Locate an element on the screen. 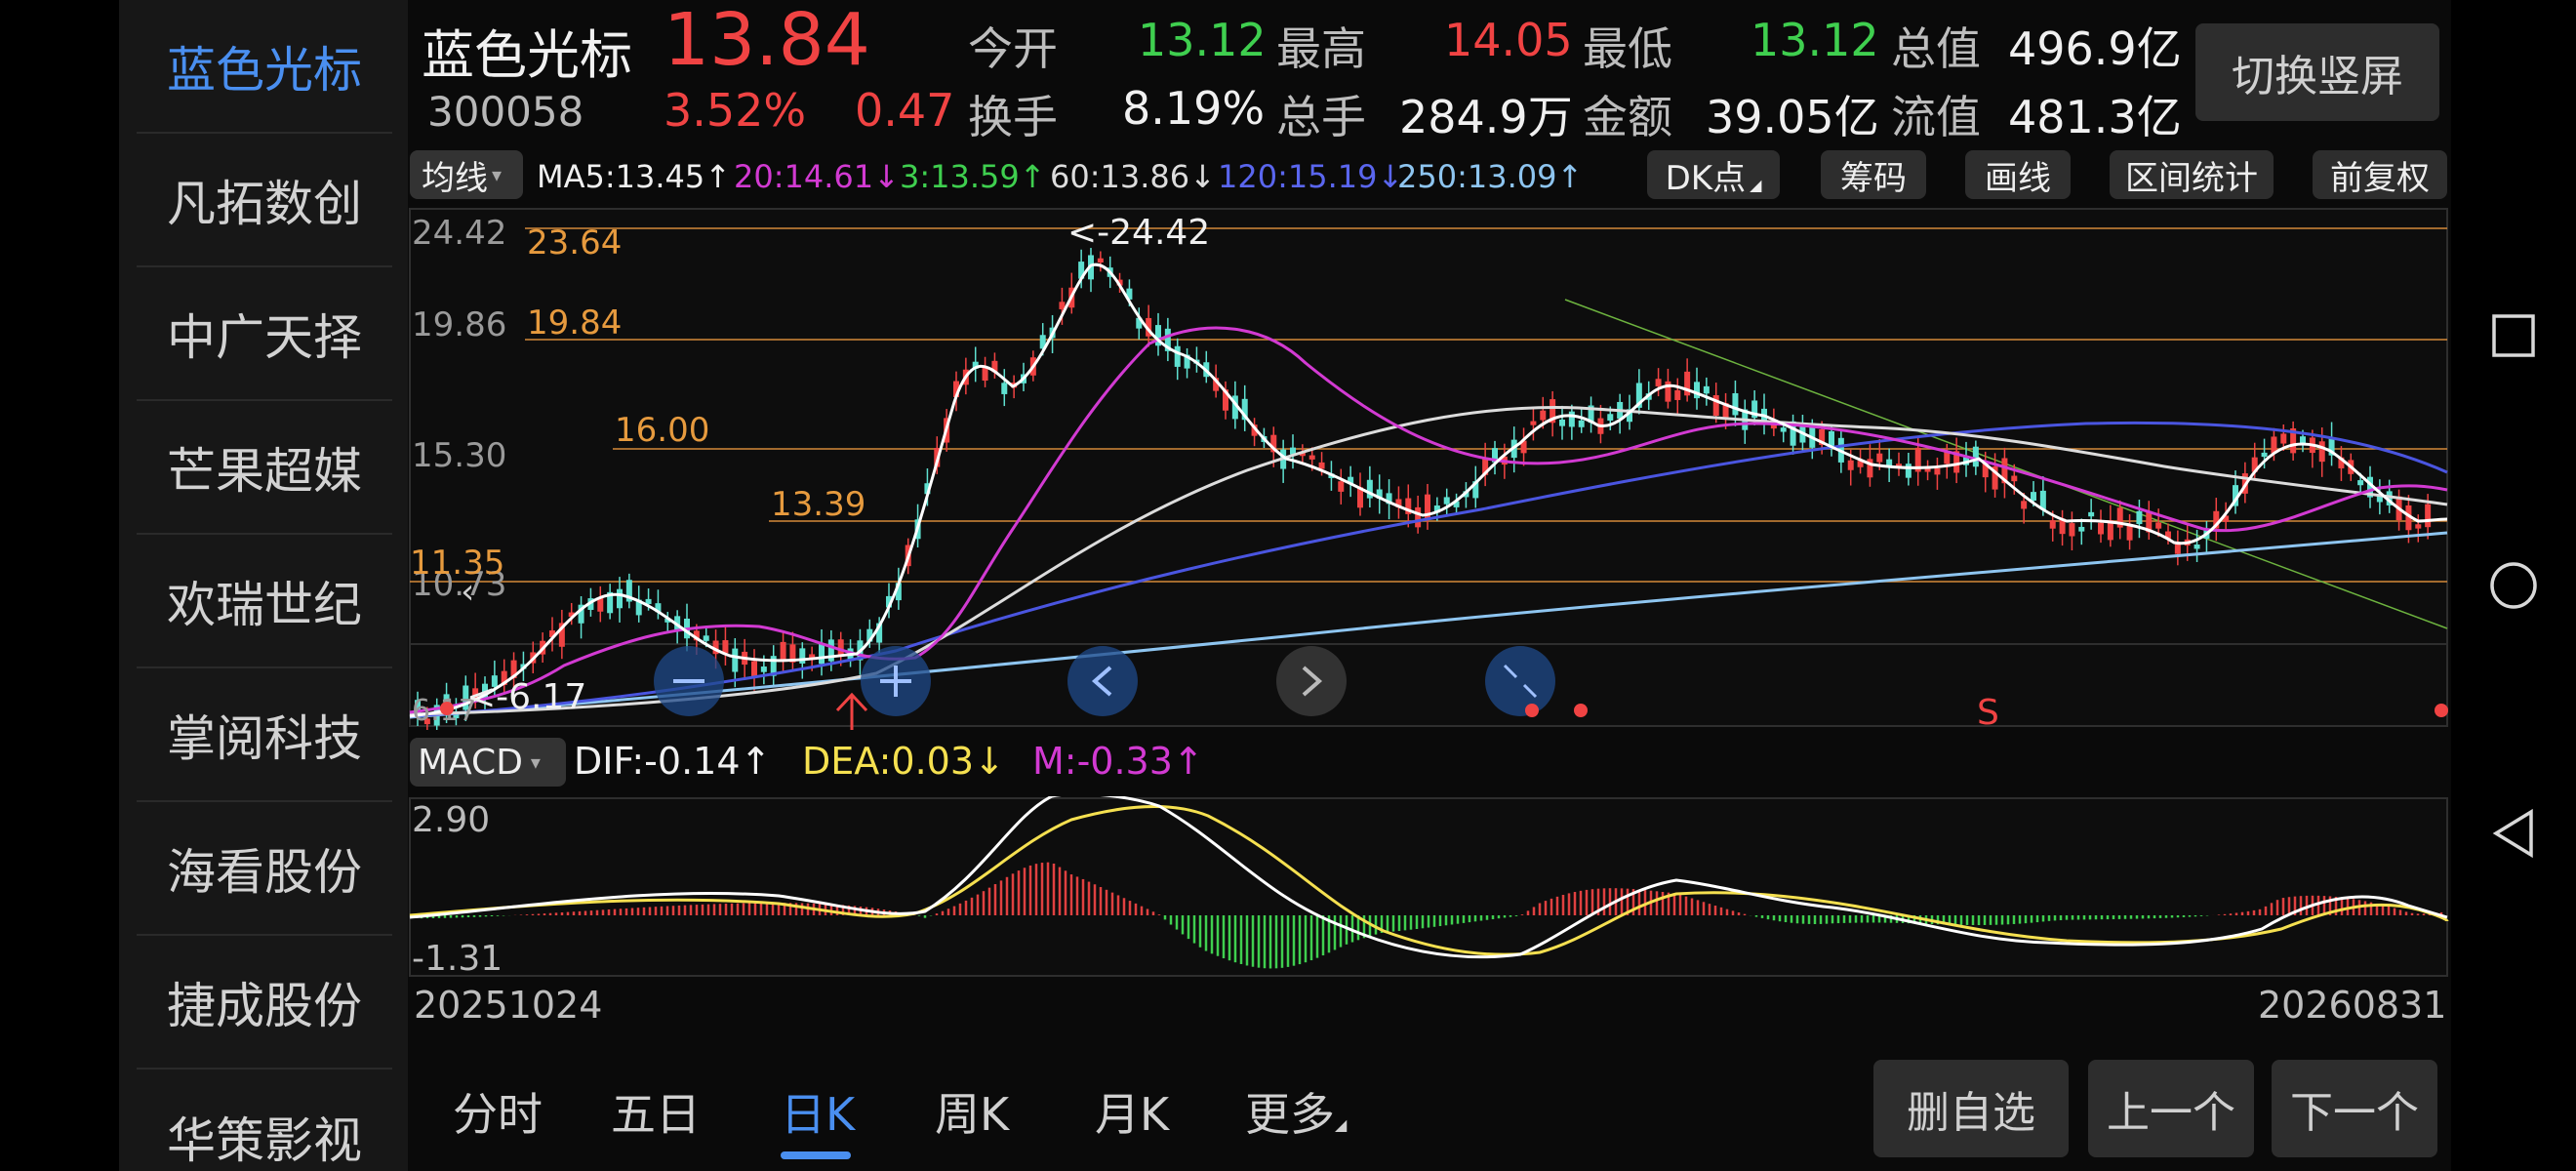 The width and height of the screenshot is (2576, 1171). ma-select: 均线 ▾ is located at coordinates (466, 174).